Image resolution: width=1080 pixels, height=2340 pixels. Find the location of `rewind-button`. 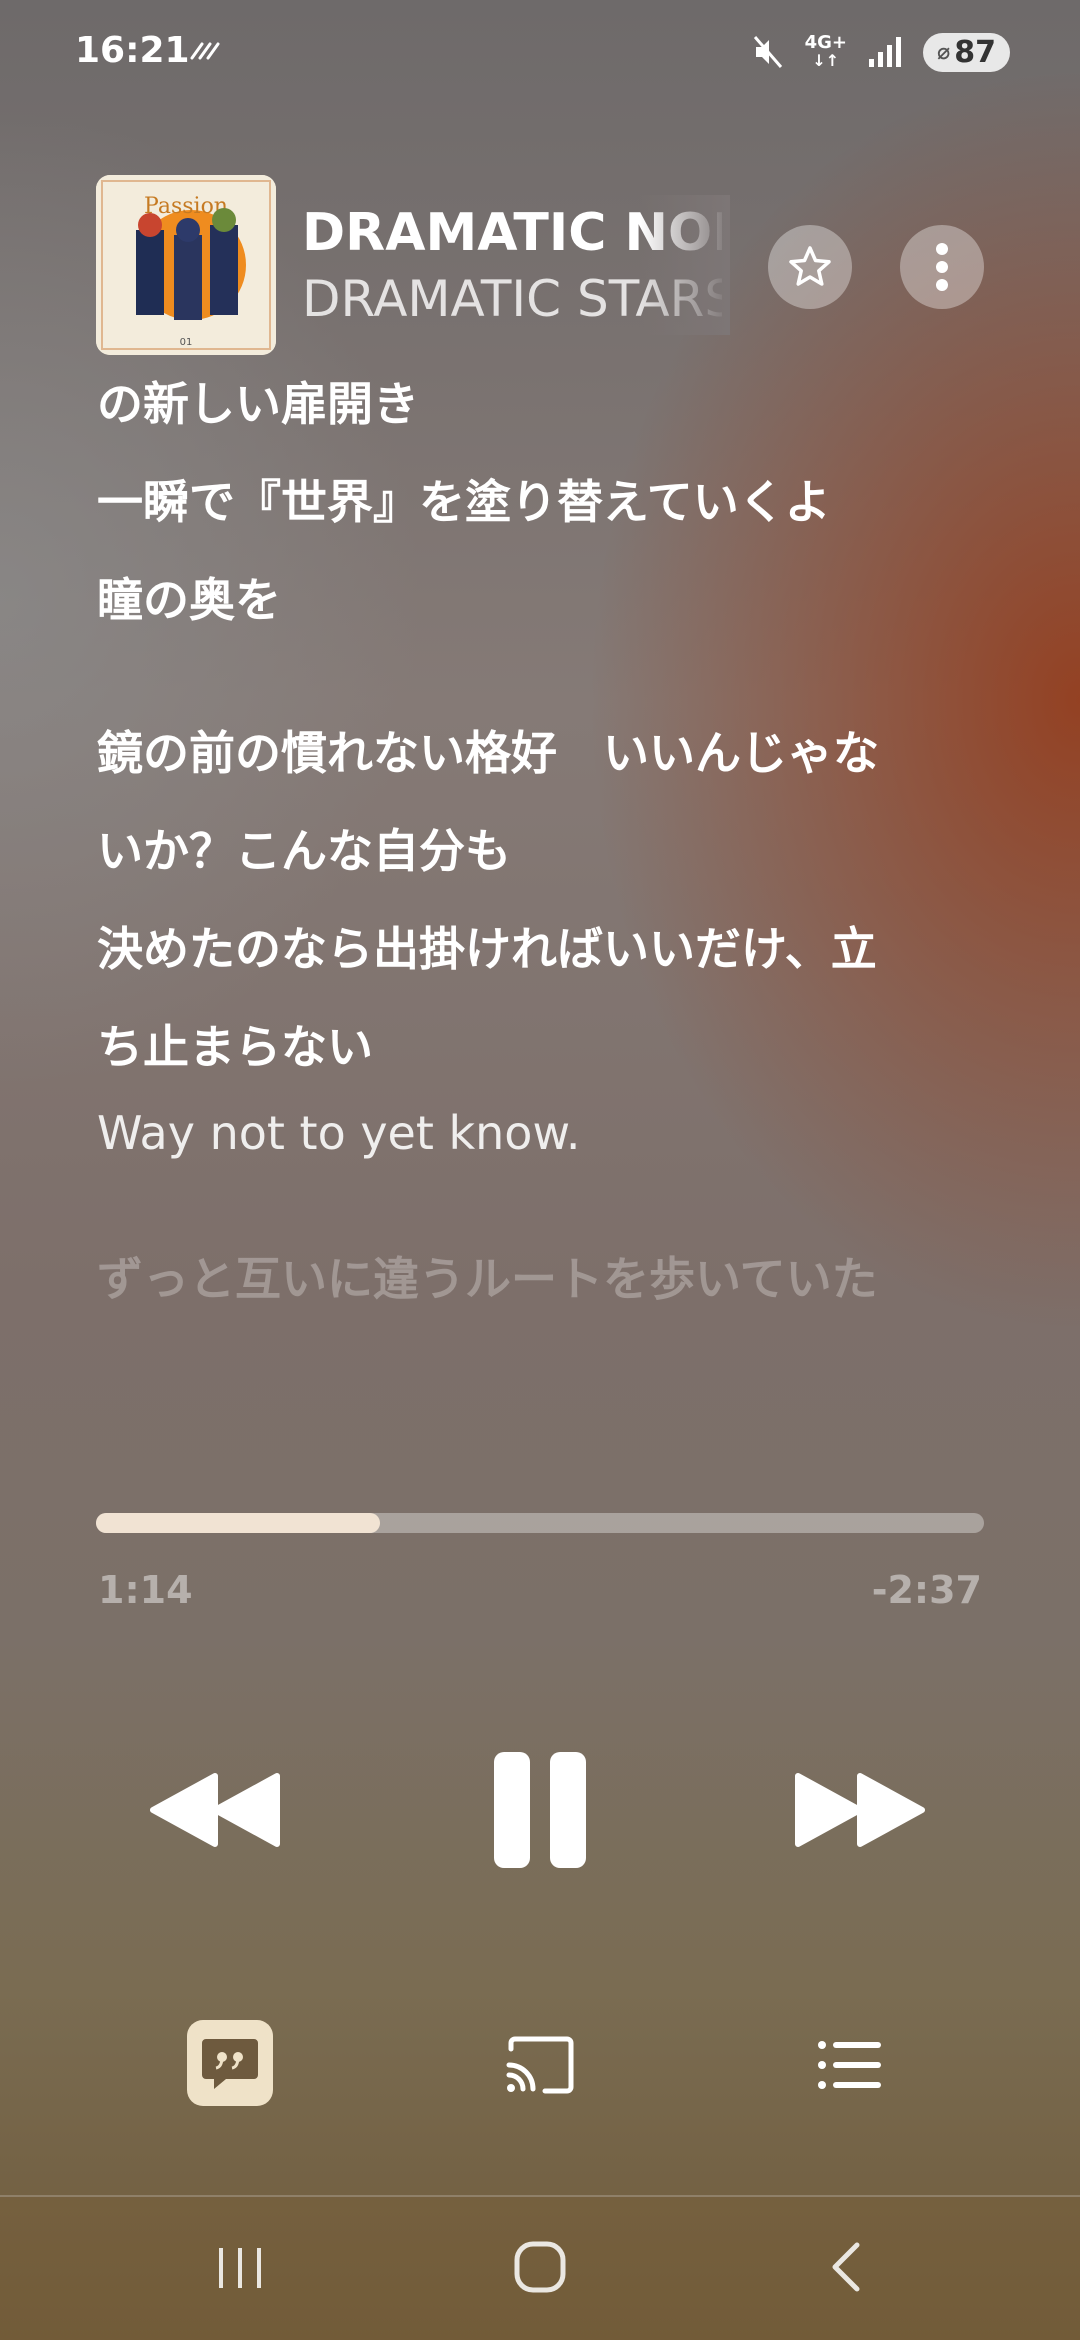

rewind-button is located at coordinates (215, 1810).